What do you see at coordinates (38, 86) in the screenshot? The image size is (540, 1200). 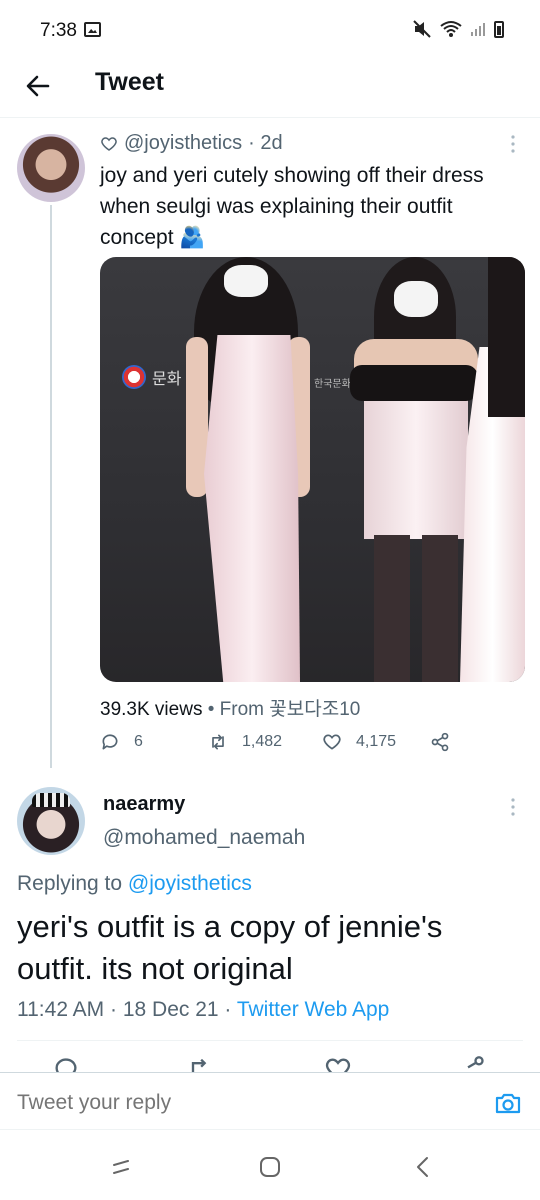 I see `back-arrow-icon` at bounding box center [38, 86].